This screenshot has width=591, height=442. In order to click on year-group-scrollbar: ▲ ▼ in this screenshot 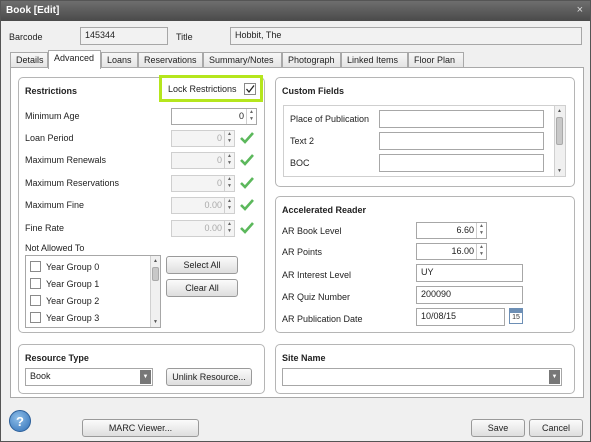, I will do `click(155, 291)`.